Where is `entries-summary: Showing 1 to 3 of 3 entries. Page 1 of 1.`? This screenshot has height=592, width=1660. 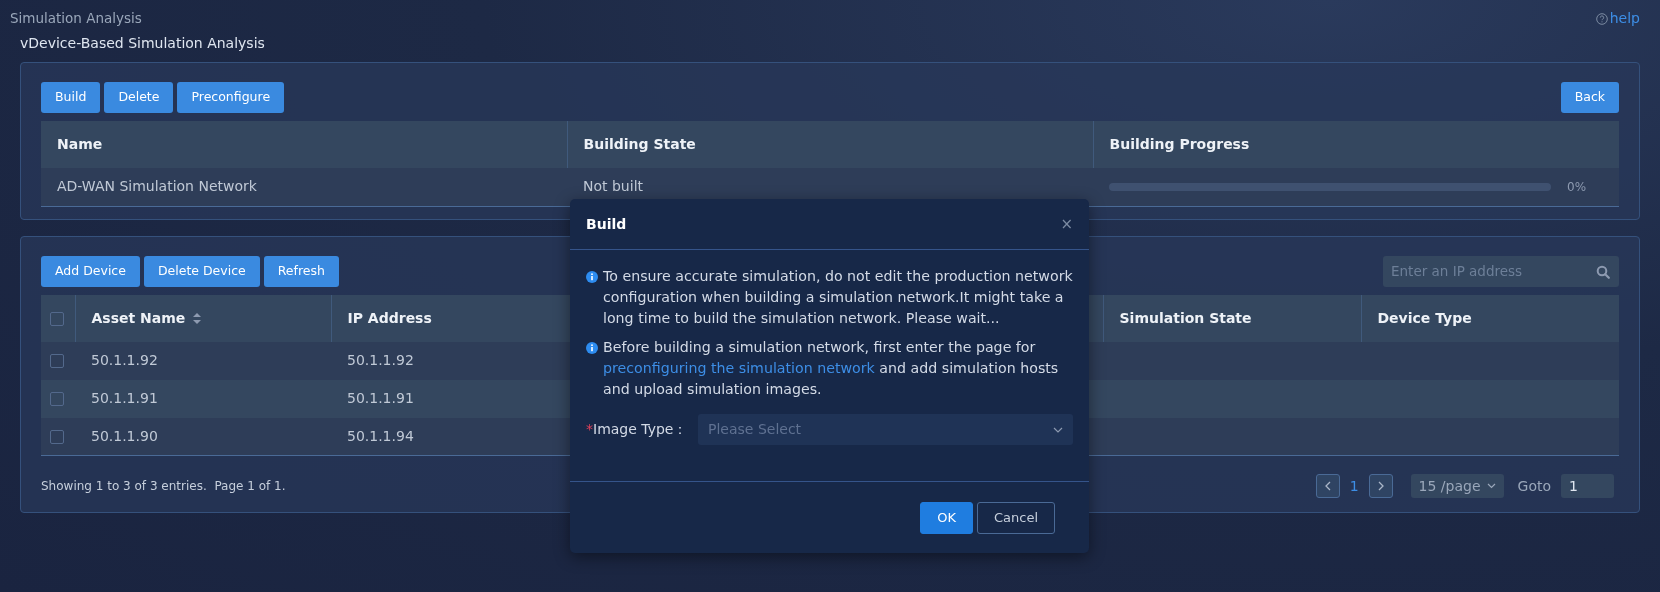
entries-summary: Showing 1 to 3 of 3 entries. Page 1 of 1. is located at coordinates (163, 486).